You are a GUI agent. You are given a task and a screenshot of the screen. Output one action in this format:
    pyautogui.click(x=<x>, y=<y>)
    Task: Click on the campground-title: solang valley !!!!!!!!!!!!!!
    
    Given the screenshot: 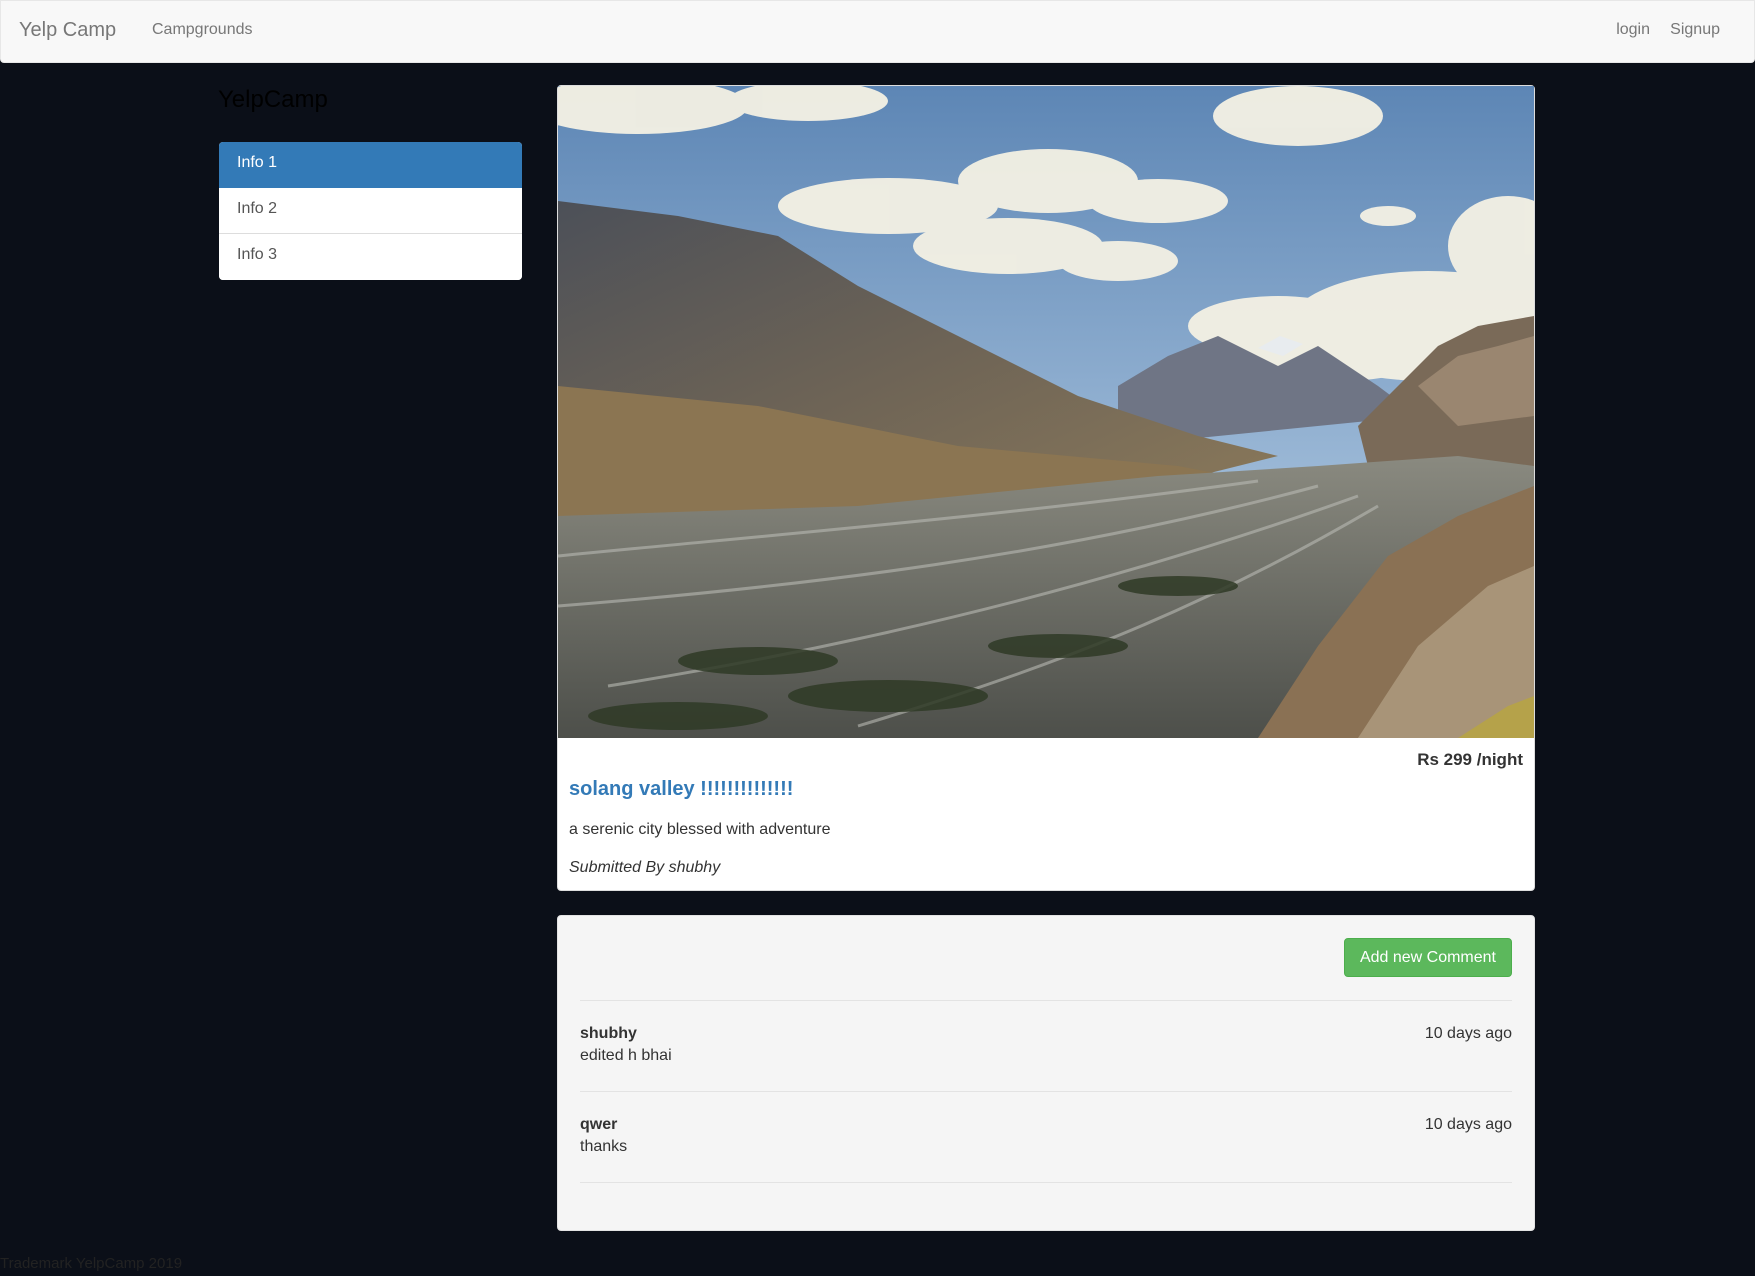 What is the action you would take?
    pyautogui.click(x=681, y=789)
    